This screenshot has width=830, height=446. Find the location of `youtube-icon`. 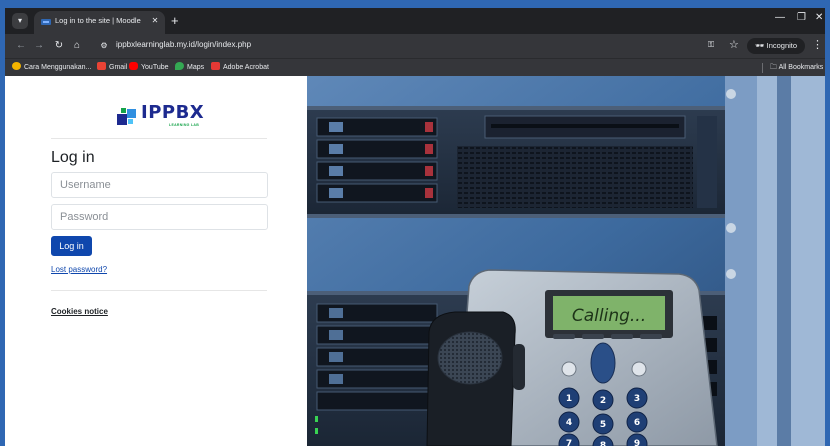

youtube-icon is located at coordinates (133, 66).